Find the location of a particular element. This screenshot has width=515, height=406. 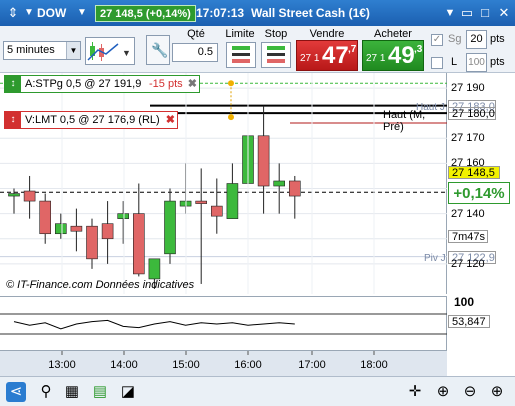

sell-price-decimal: ,7 is located at coordinates (352, 49).